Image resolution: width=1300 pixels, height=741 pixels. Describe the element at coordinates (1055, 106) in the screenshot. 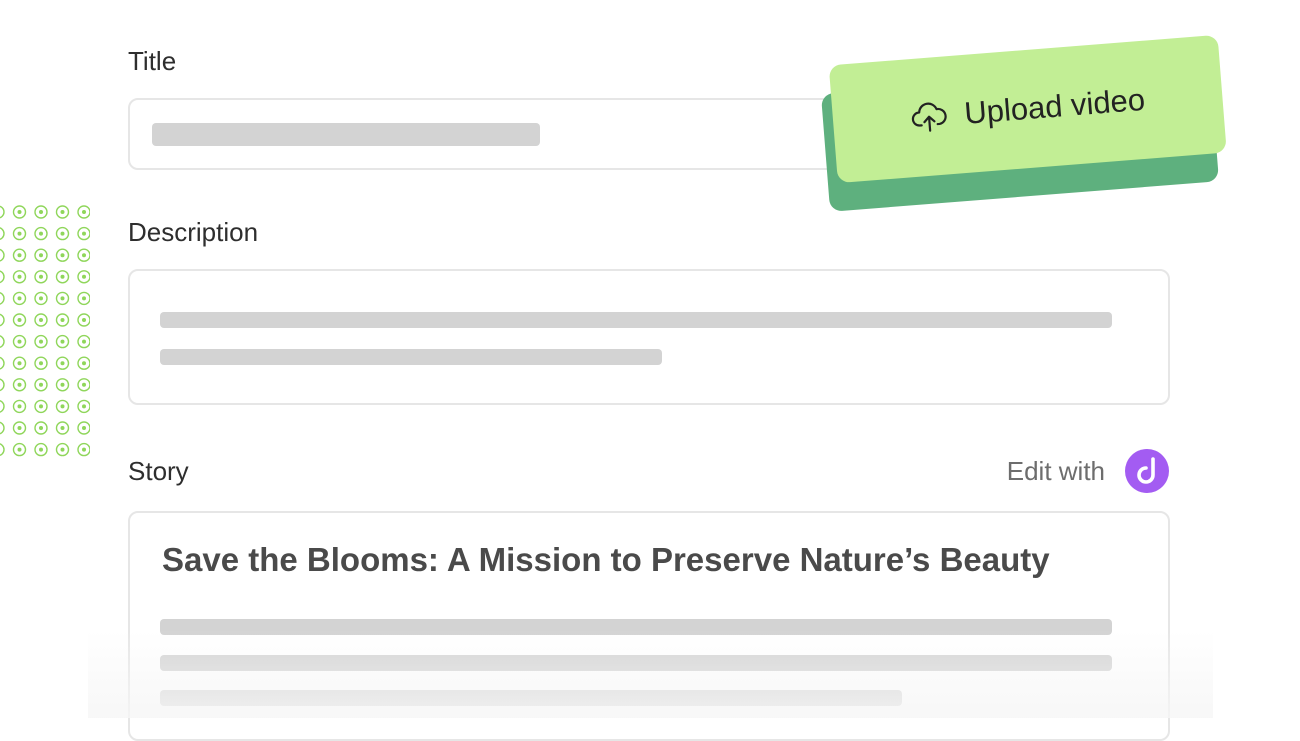

I see `upload-video-label: Upload video` at that location.